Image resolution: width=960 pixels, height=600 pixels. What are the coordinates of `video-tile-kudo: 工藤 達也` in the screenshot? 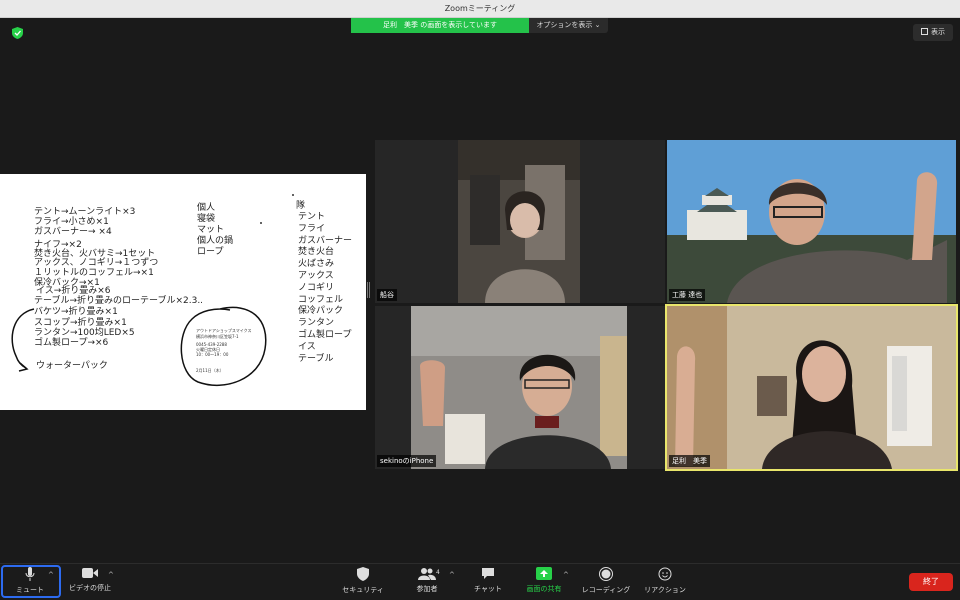 It's located at (811, 221).